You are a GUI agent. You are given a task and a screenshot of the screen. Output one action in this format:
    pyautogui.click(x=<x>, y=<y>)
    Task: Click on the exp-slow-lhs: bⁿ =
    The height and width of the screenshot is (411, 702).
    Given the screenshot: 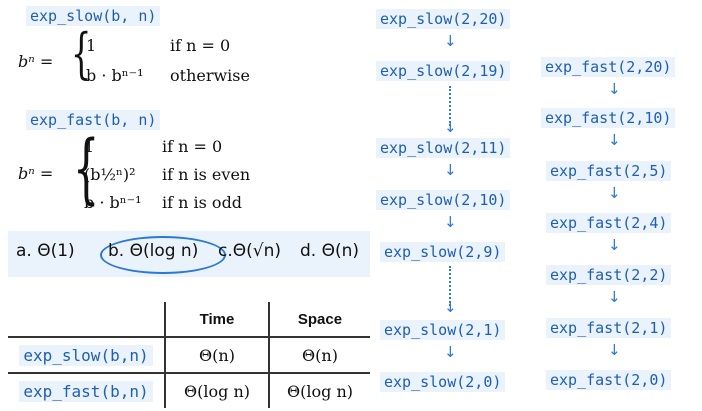 What is the action you would take?
    pyautogui.click(x=36, y=61)
    